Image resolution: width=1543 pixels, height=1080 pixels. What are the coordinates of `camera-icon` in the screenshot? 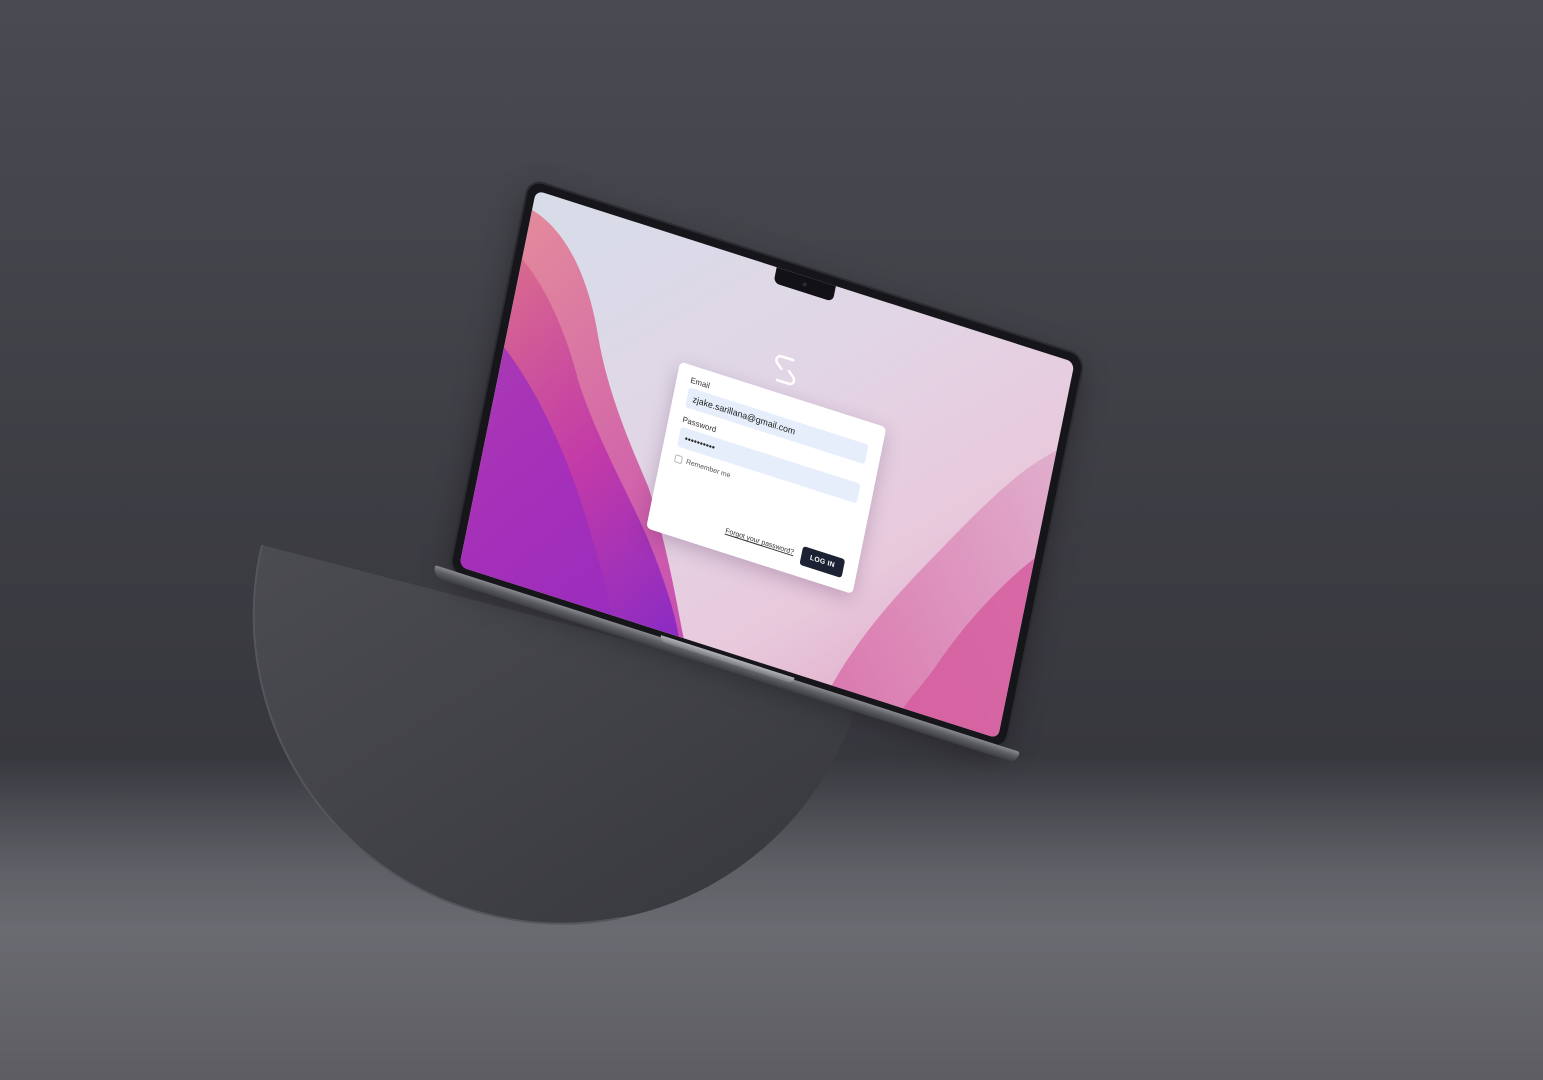 It's located at (805, 284).